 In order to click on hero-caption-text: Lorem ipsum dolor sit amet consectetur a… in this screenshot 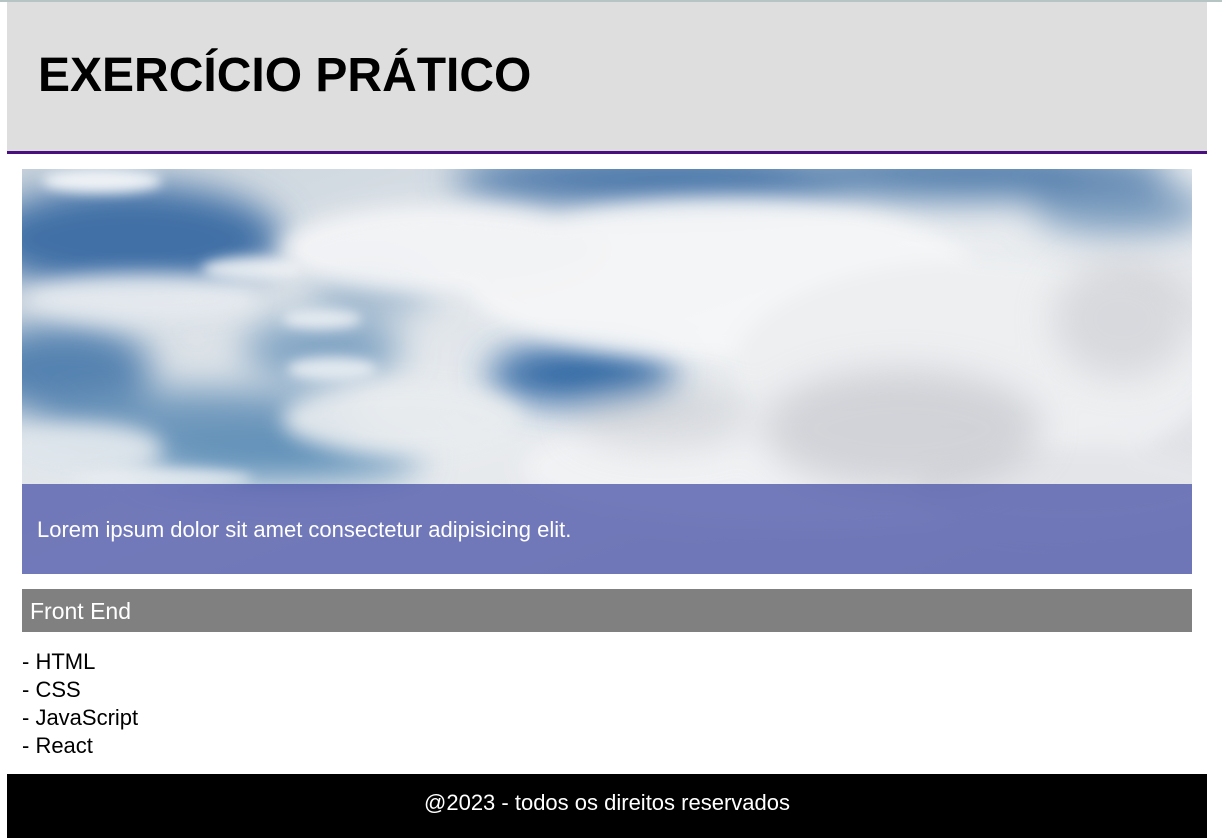, I will do `click(304, 529)`.